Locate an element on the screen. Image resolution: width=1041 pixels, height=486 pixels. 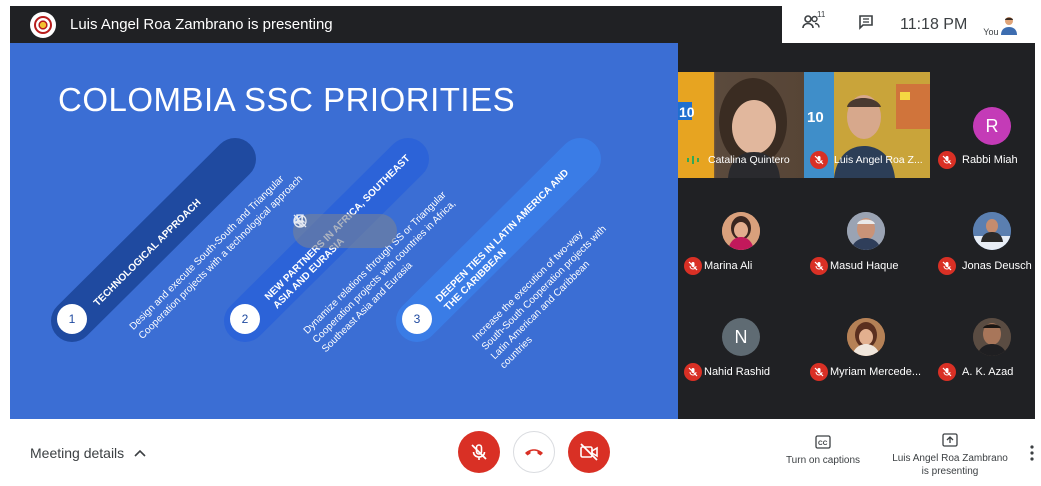
closed-captions-icon: CC is located at coordinates (823, 442).